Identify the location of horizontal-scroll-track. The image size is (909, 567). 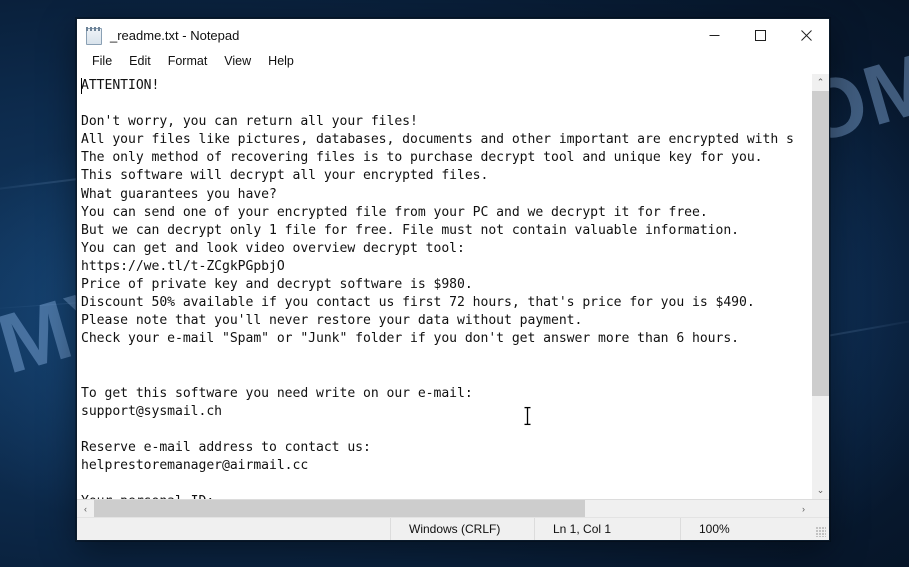
(444, 508).